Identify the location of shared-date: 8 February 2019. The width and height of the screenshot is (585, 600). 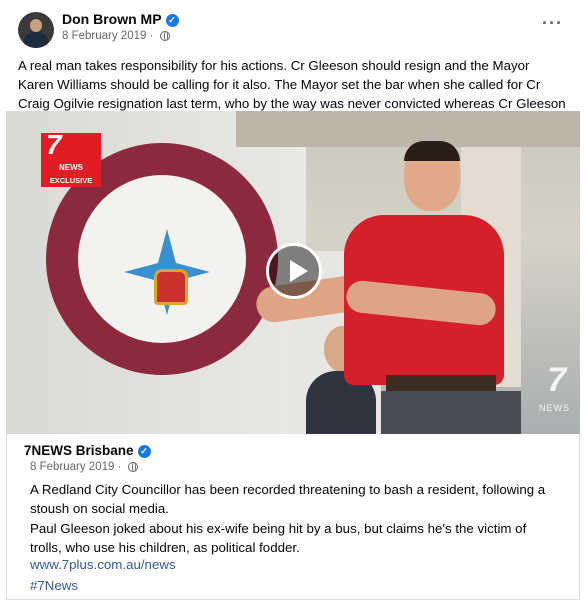
(72, 467).